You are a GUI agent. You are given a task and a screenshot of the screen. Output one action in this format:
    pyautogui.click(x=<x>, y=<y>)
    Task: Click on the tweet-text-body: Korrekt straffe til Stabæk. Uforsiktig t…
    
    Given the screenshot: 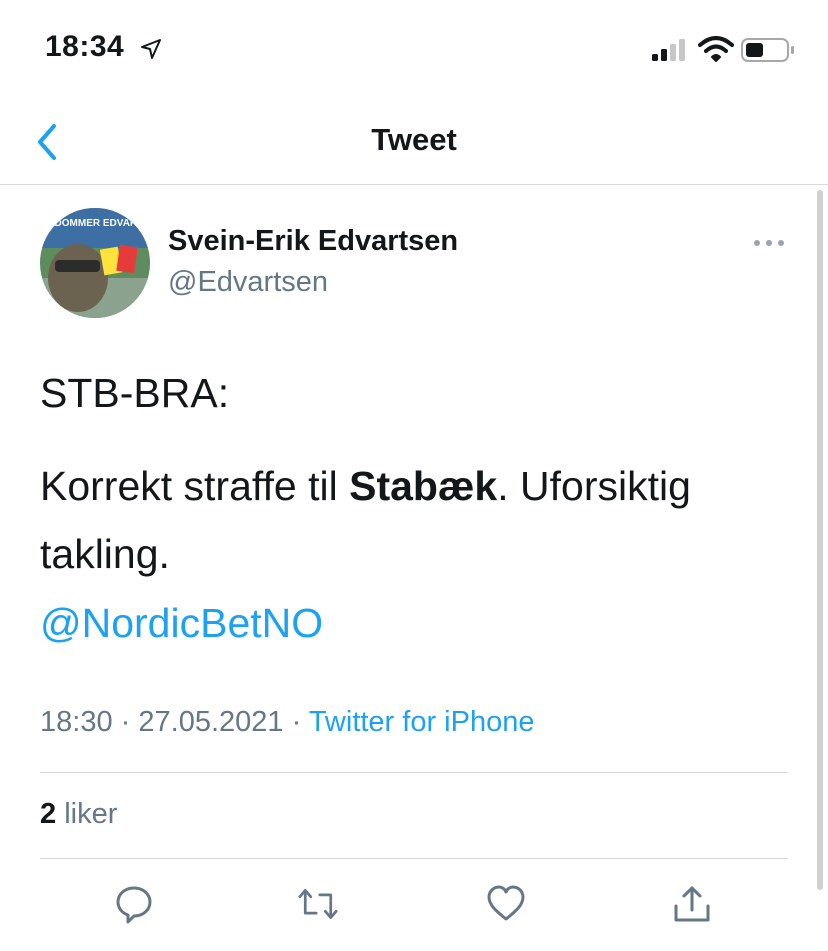 What is the action you would take?
    pyautogui.click(x=420, y=520)
    